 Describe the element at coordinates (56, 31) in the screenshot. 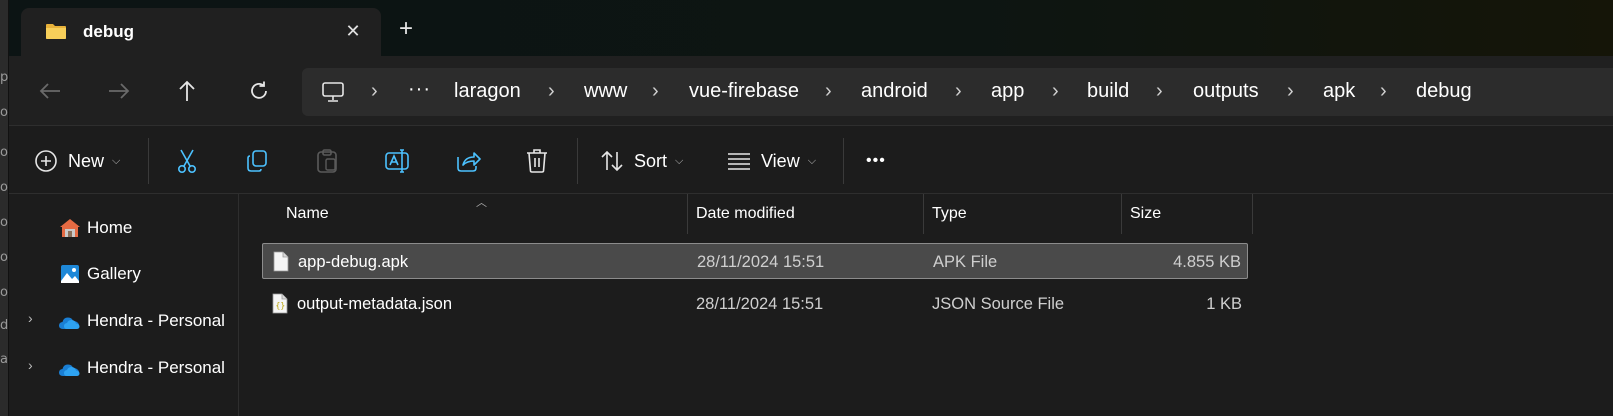

I see `folder-icon` at that location.